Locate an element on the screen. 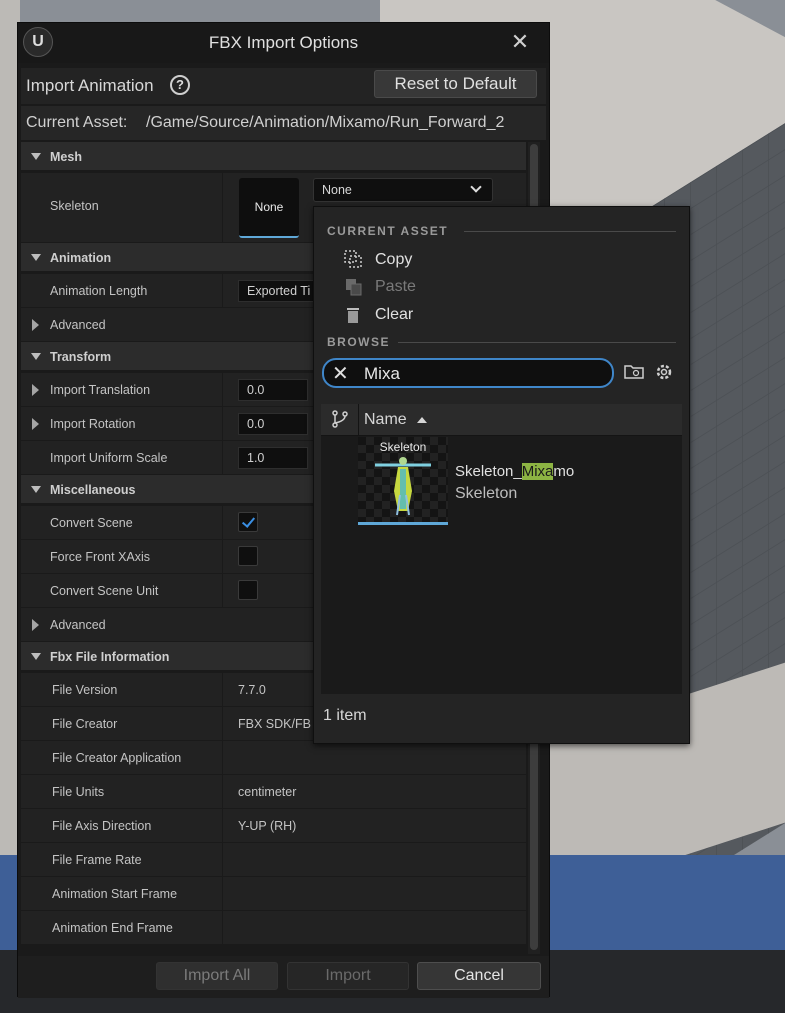 The height and width of the screenshot is (1013, 785). skeleton-label: Skeleton is located at coordinates (74, 206).